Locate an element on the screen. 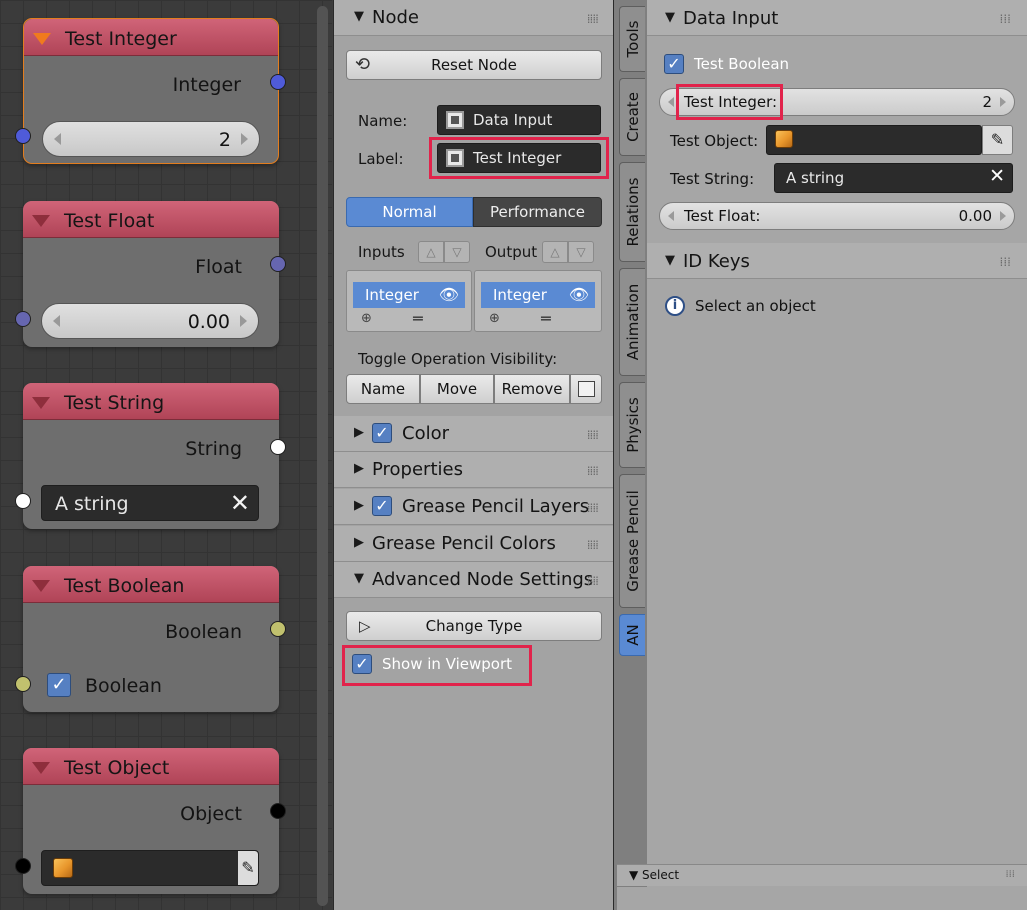 The image size is (1027, 910). test-boolean-checkbox: ✓ Test Boolean is located at coordinates (764, 65).